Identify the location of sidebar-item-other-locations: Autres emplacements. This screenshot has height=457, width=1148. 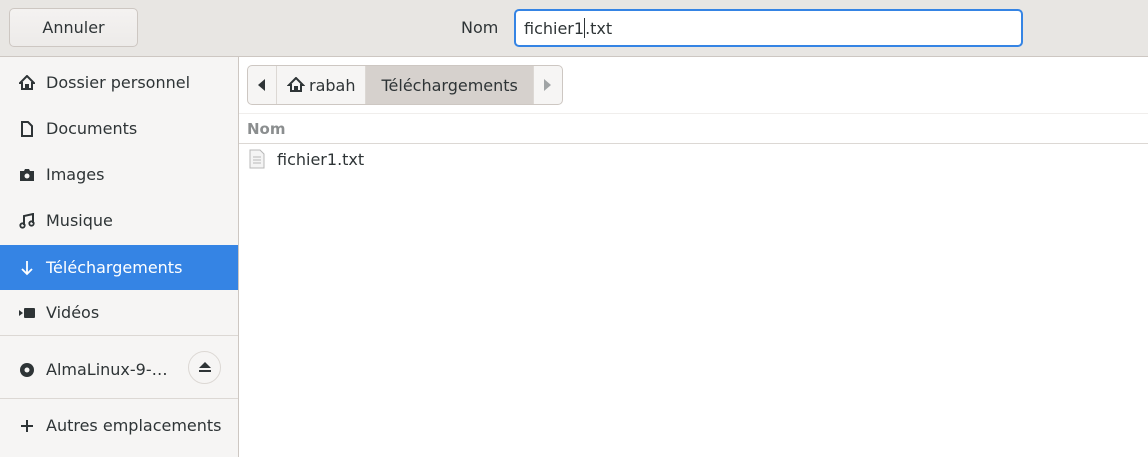
(119, 425).